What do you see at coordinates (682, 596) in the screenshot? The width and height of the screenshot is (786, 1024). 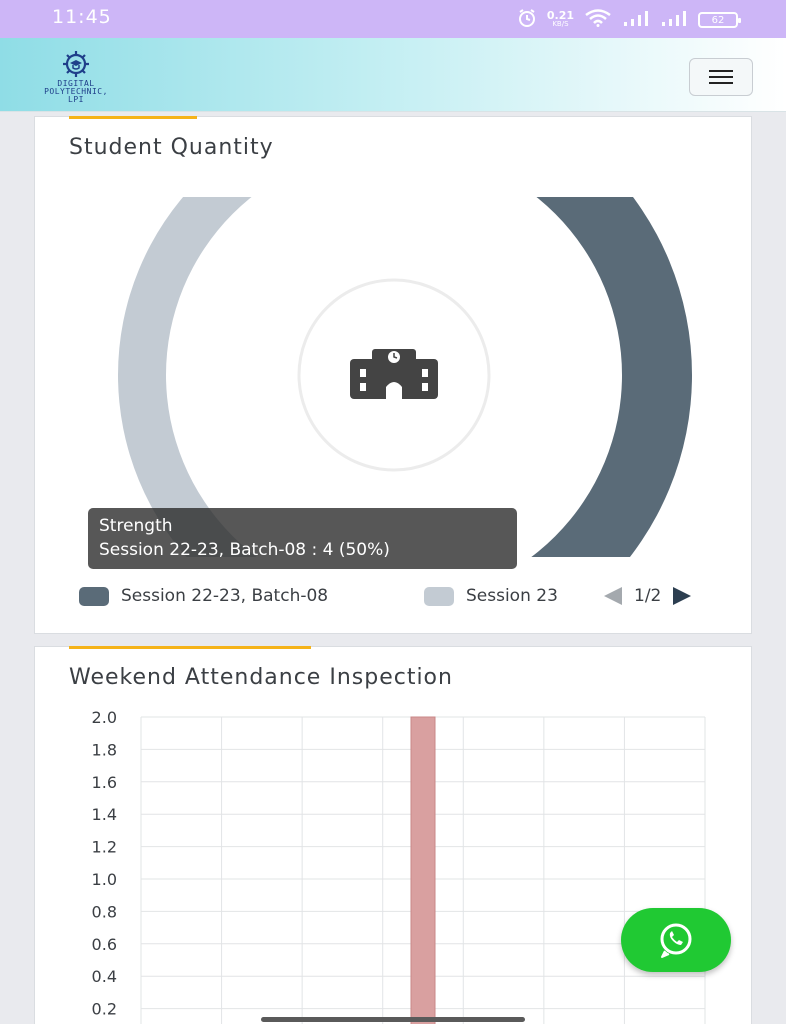 I see `next-page-icon` at bounding box center [682, 596].